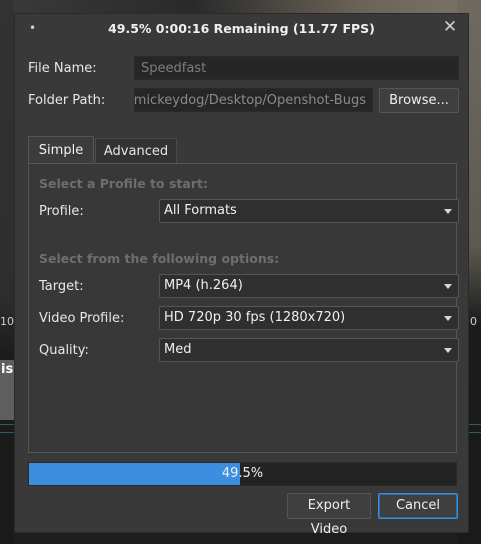 Image resolution: width=481 pixels, height=544 pixels. What do you see at coordinates (418, 506) in the screenshot?
I see `cancel-button: Cancel` at bounding box center [418, 506].